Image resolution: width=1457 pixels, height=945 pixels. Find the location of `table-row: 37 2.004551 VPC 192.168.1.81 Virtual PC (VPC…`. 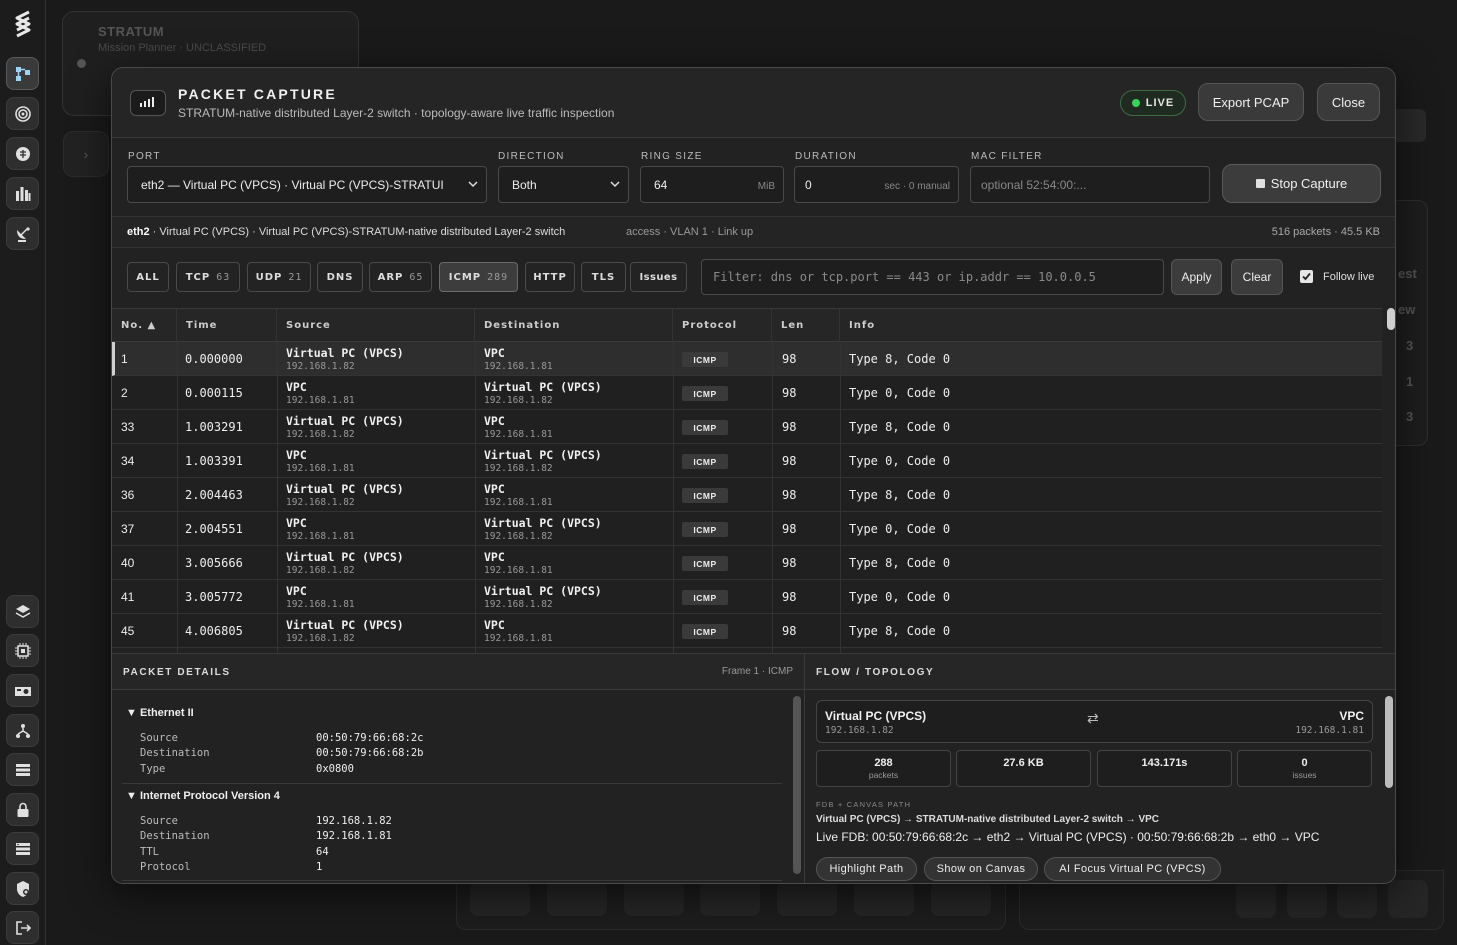

table-row: 37 2.004551 VPC 192.168.1.81 Virtual PC (VPC… is located at coordinates (747, 529).